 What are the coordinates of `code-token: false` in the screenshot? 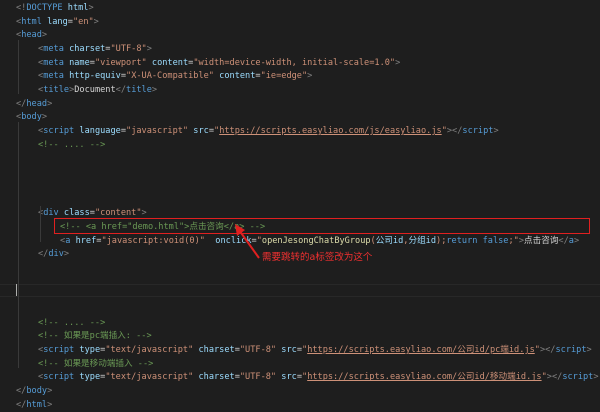 It's located at (495, 240).